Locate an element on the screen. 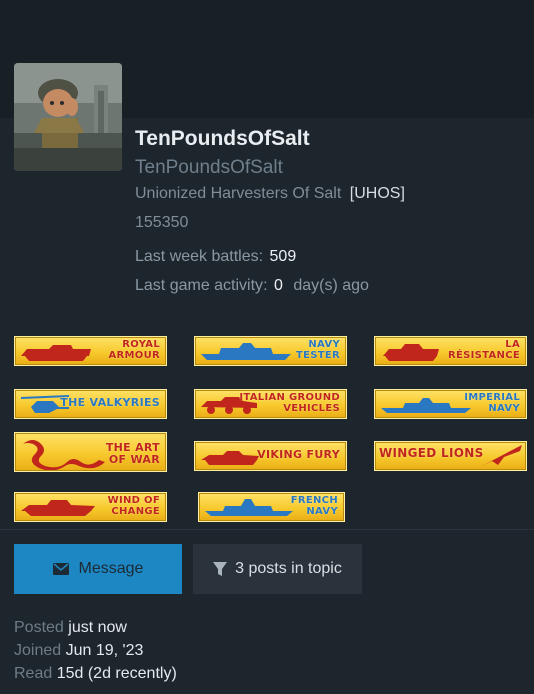 The image size is (534, 694). badge-royal-armour: ROYAL ARMOUR is located at coordinates (90, 351).